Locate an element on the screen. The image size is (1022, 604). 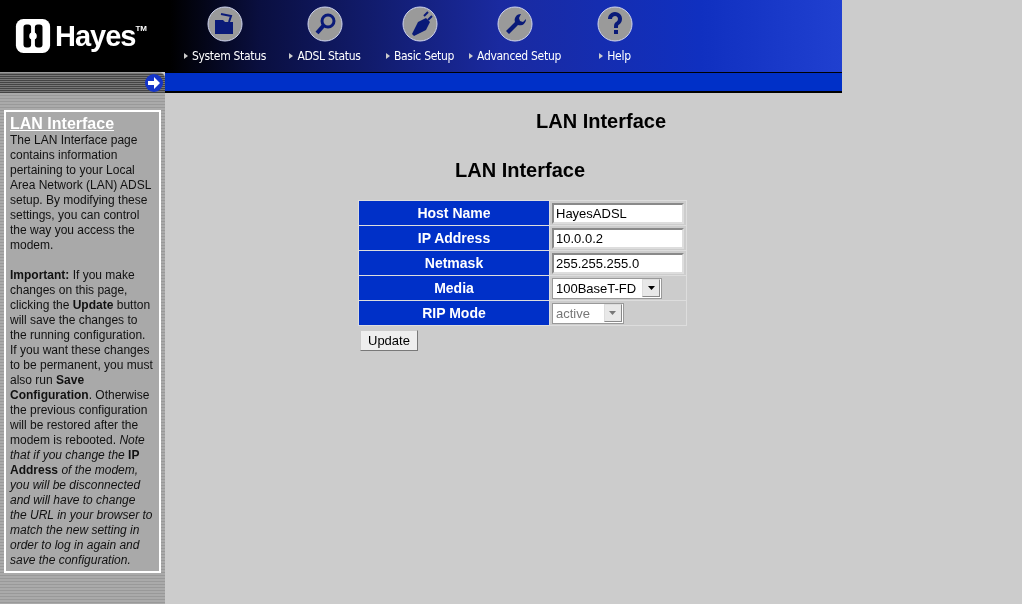
search-icon is located at coordinates (325, 24).